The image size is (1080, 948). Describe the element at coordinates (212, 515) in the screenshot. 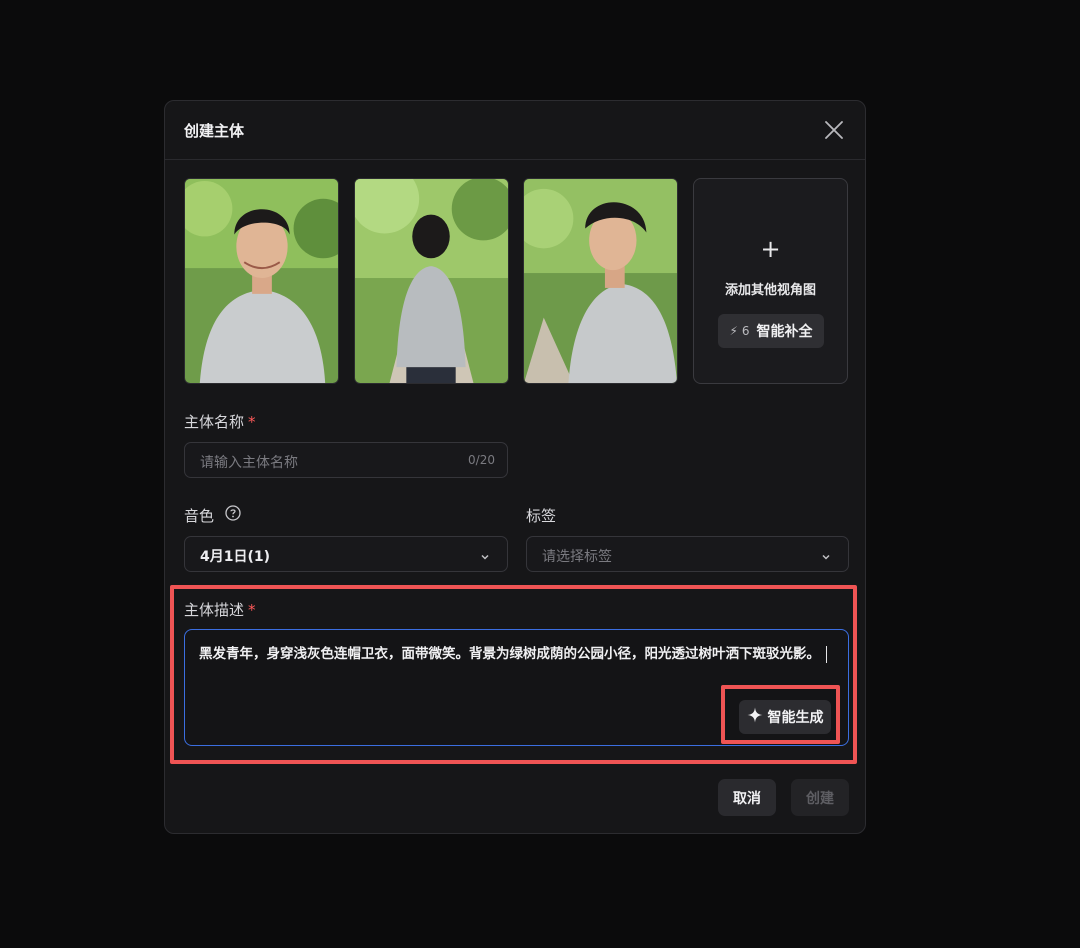

I see `voice-label: 音色` at that location.